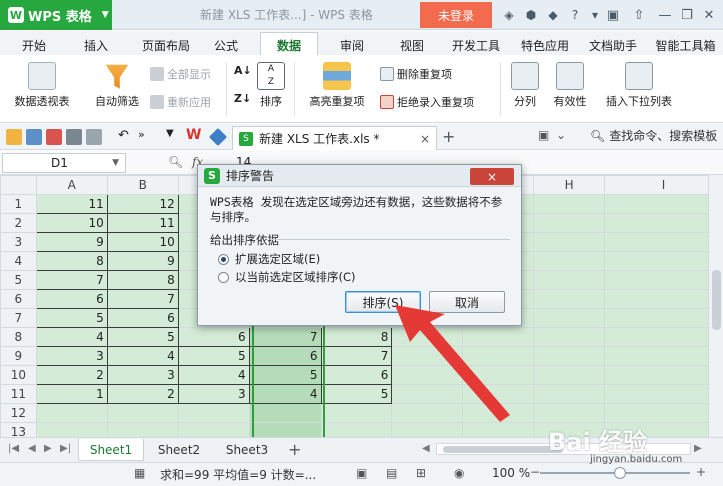 This screenshot has height=486, width=723. What do you see at coordinates (18, 413) in the screenshot?
I see `row-header: 12` at bounding box center [18, 413].